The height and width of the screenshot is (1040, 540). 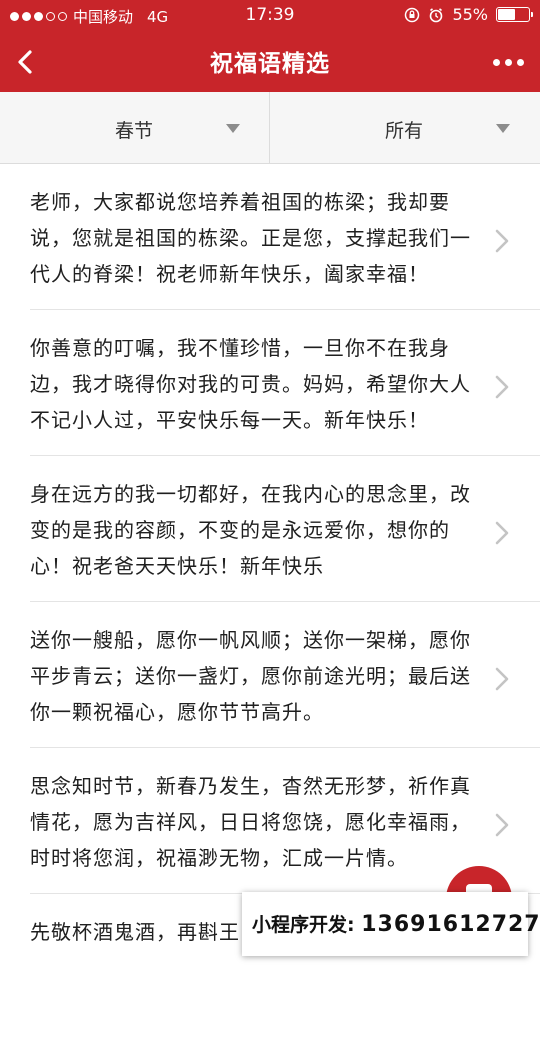 I want to click on rotation-lock-icon, so click(x=412, y=14).